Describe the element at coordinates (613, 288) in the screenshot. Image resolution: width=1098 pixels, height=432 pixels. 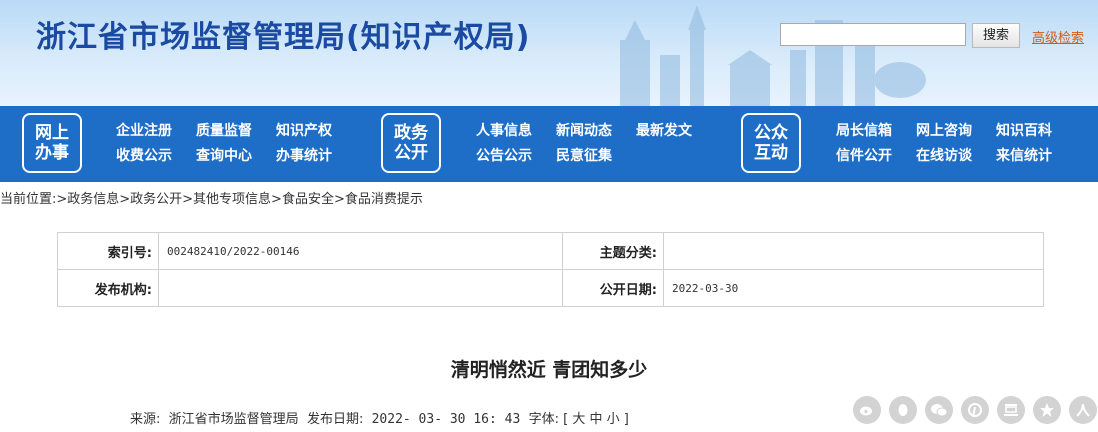
I see `date-label: 公开日期:` at that location.